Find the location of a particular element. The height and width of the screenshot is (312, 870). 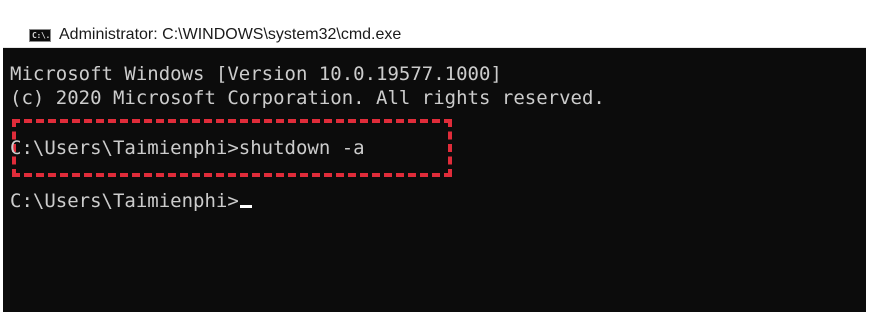

cmd-icon-glyph: C:\. is located at coordinates (41, 35).